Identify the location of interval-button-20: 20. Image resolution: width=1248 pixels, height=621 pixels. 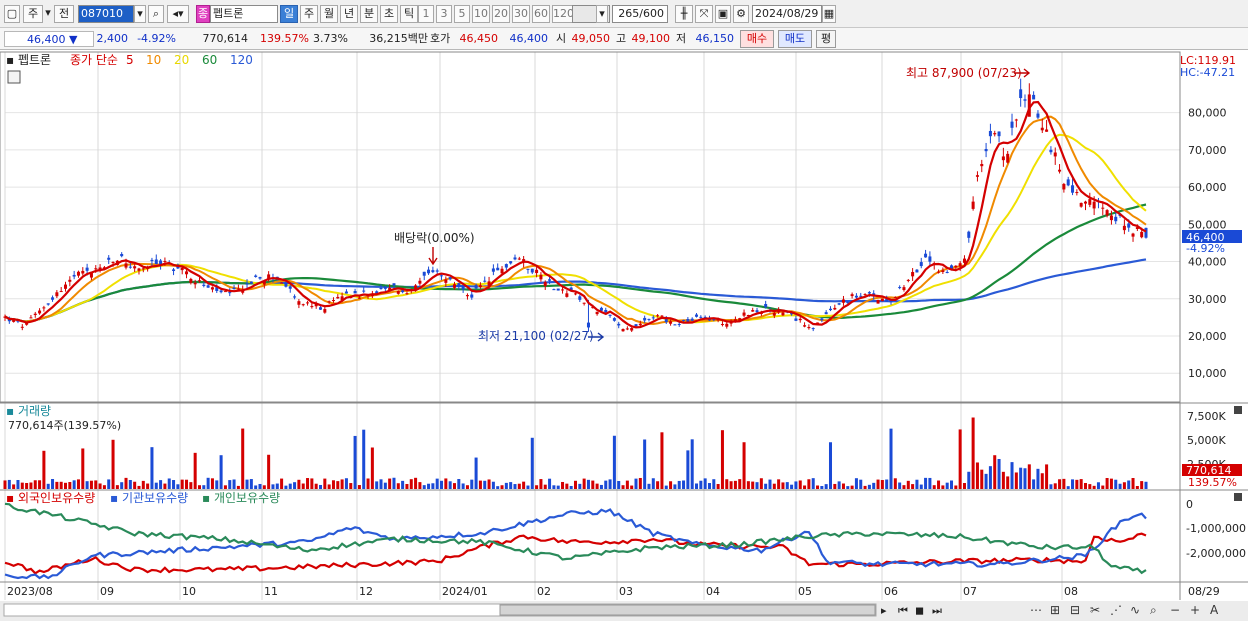
(501, 14).